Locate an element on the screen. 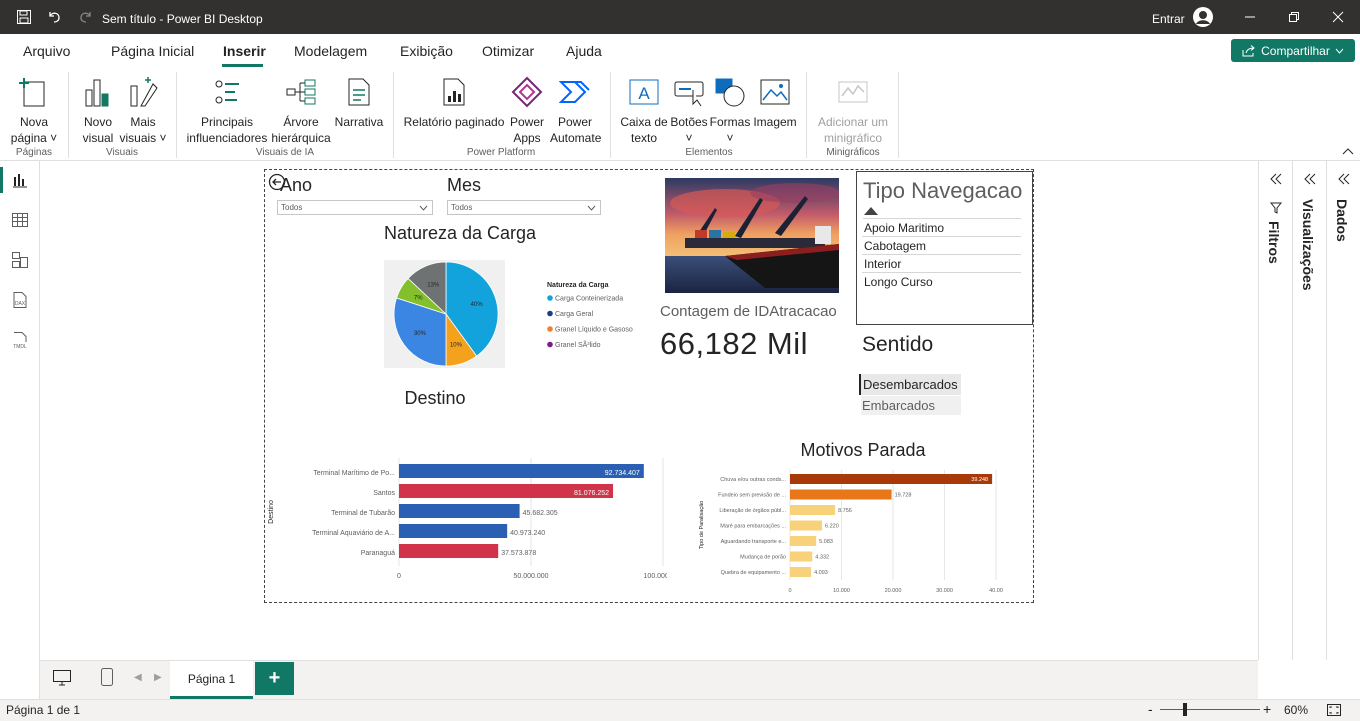  legend-label: Granel Líquido e Gasoso is located at coordinates (594, 330).